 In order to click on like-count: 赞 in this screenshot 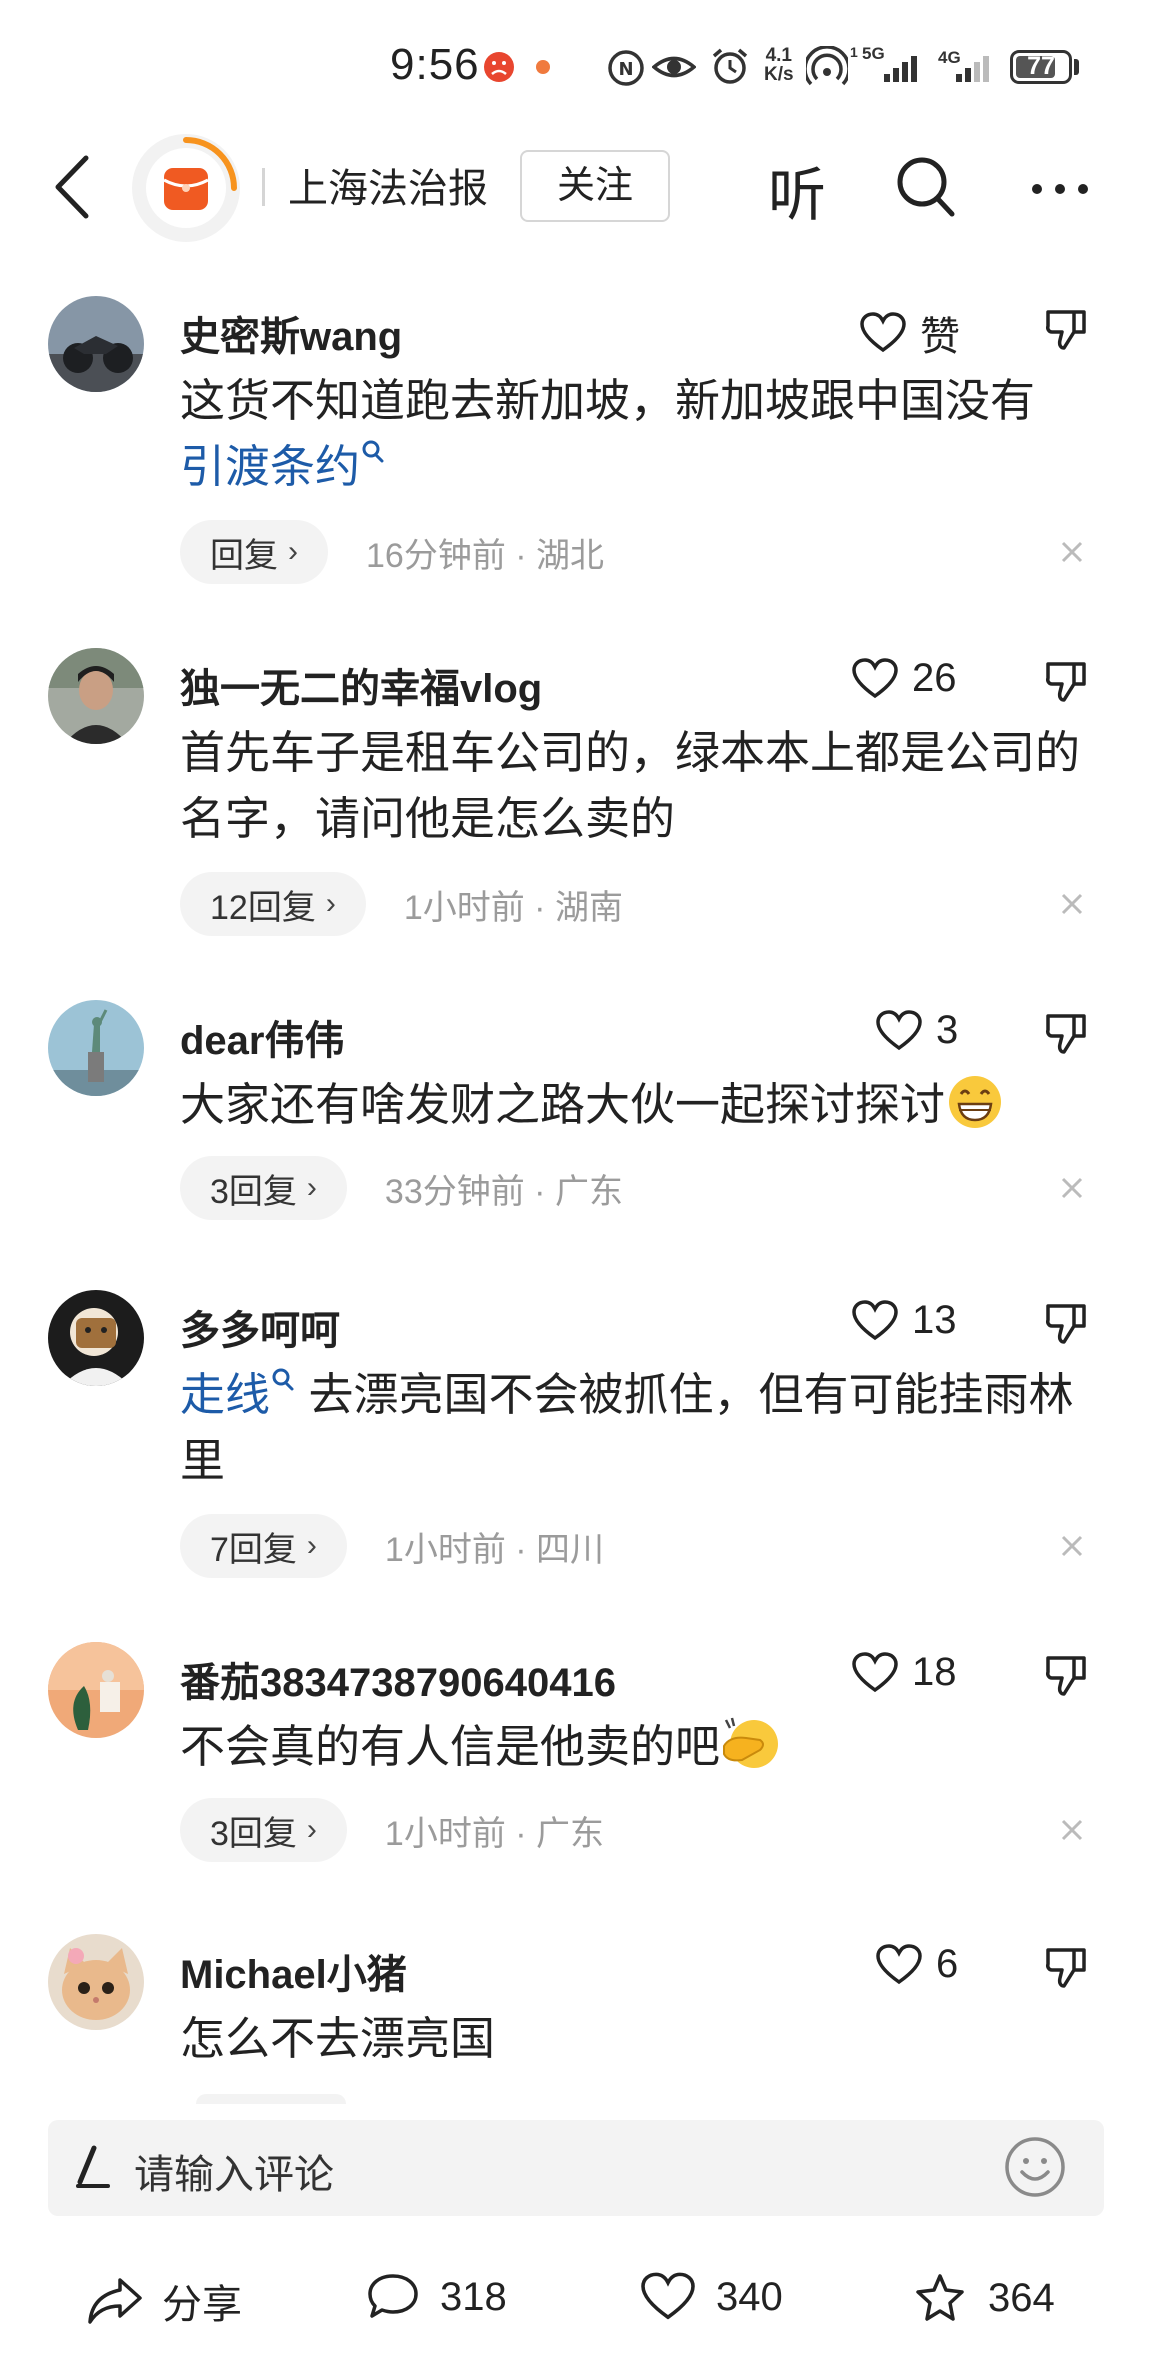, I will do `click(940, 337)`.